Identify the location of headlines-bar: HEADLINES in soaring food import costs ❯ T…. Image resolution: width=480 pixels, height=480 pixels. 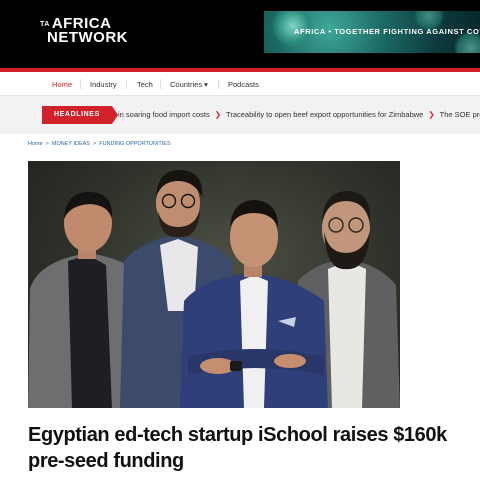
(240, 115).